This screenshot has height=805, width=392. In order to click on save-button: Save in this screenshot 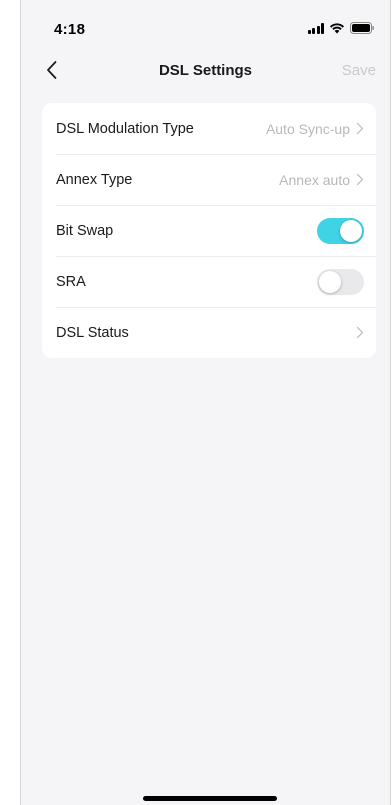, I will do `click(359, 70)`.